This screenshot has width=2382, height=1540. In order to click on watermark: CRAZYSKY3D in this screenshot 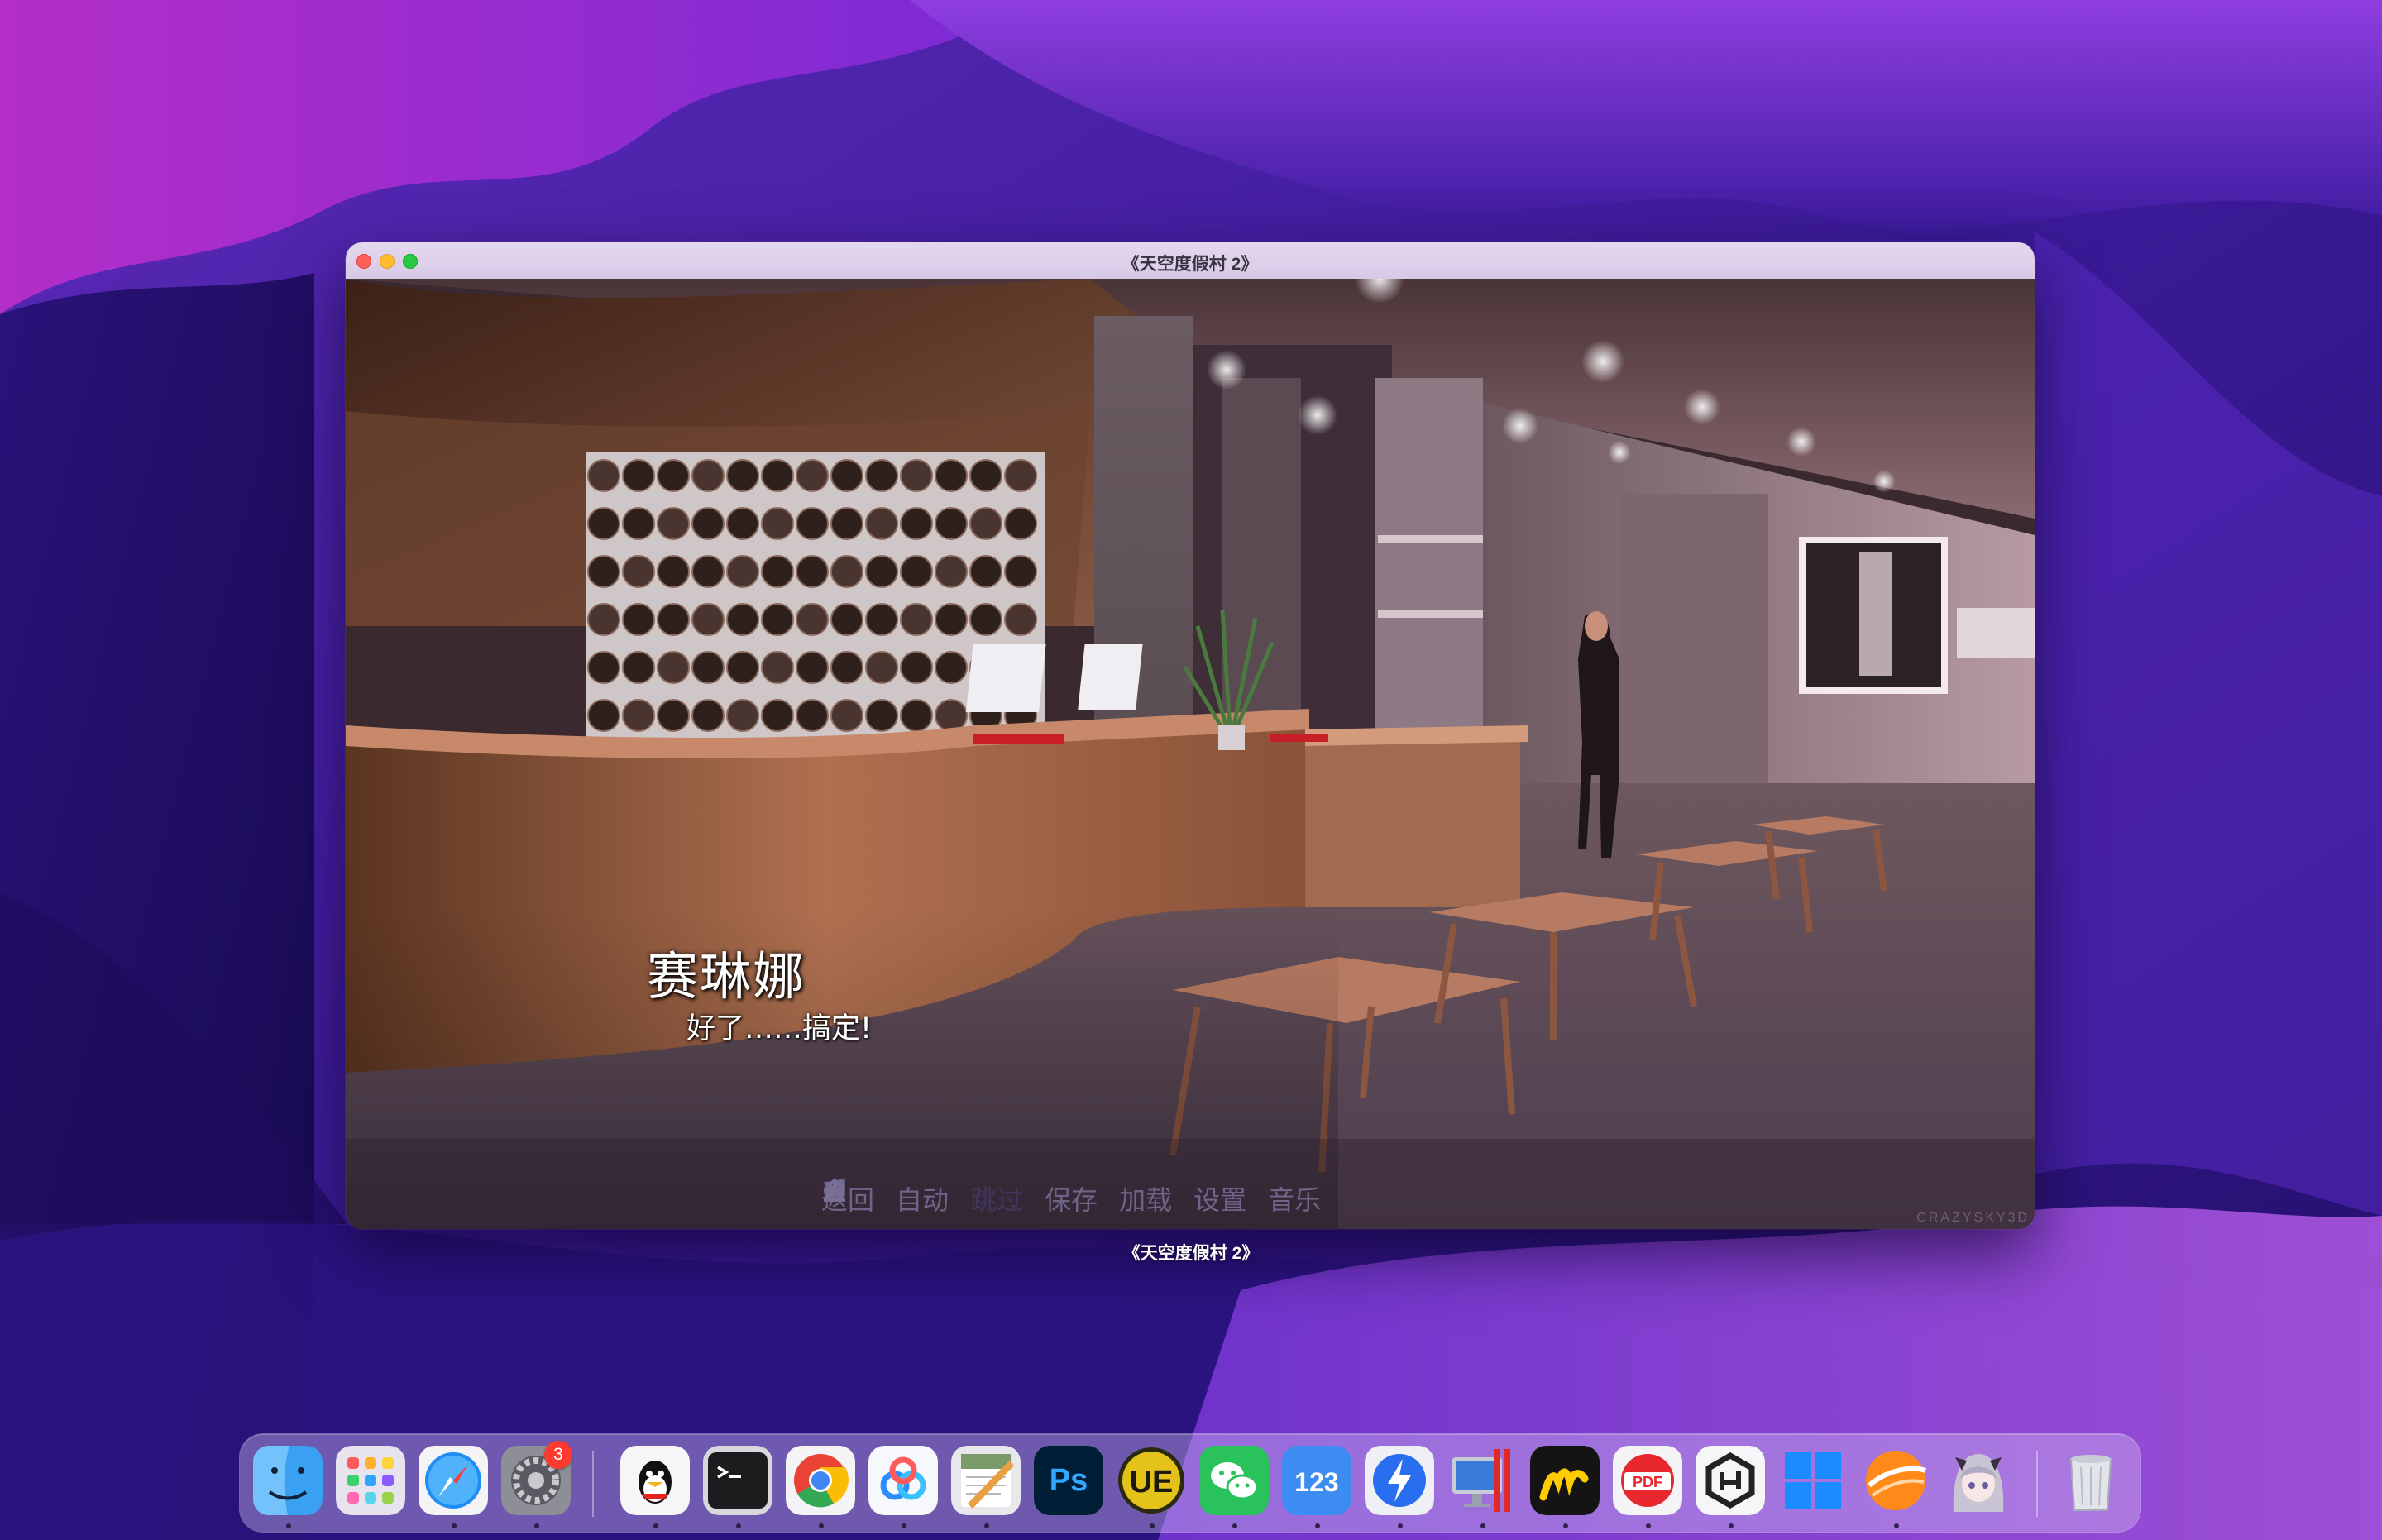, I will do `click(1973, 1218)`.